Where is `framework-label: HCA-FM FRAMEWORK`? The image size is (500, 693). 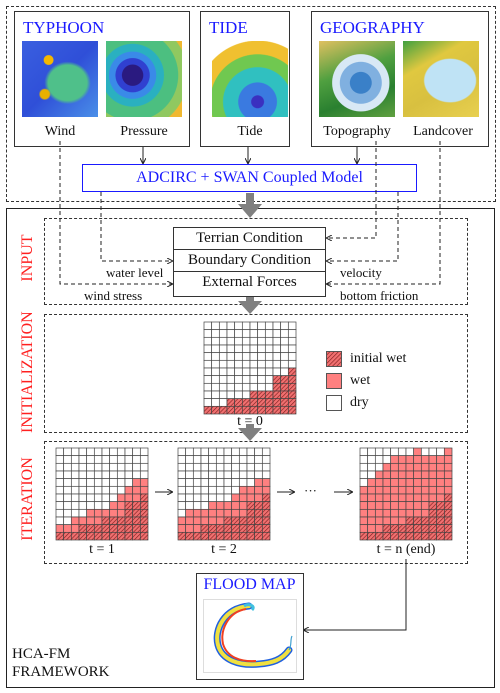
framework-label: HCA-FM FRAMEWORK is located at coordinates (61, 663).